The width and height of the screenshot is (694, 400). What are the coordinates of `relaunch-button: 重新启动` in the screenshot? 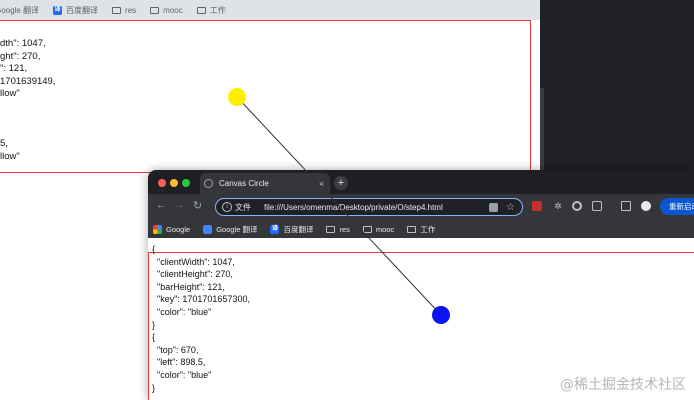 It's located at (677, 206).